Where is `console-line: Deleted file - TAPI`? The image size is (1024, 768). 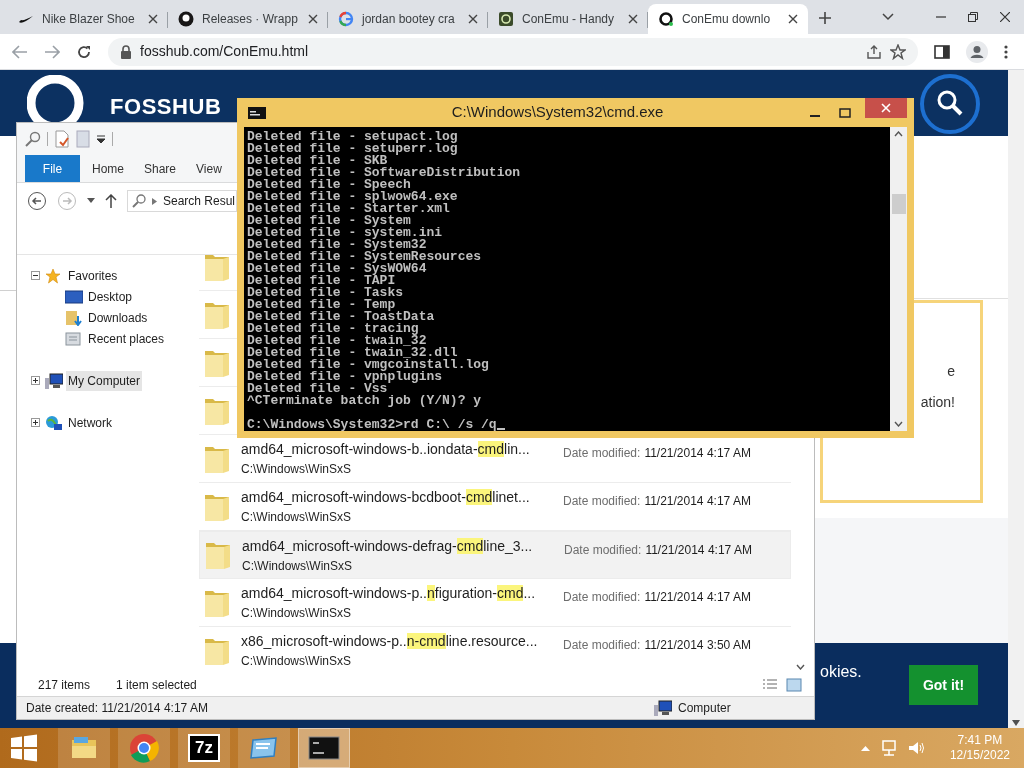
console-line: Deleted file - TAPI is located at coordinates (321, 281).